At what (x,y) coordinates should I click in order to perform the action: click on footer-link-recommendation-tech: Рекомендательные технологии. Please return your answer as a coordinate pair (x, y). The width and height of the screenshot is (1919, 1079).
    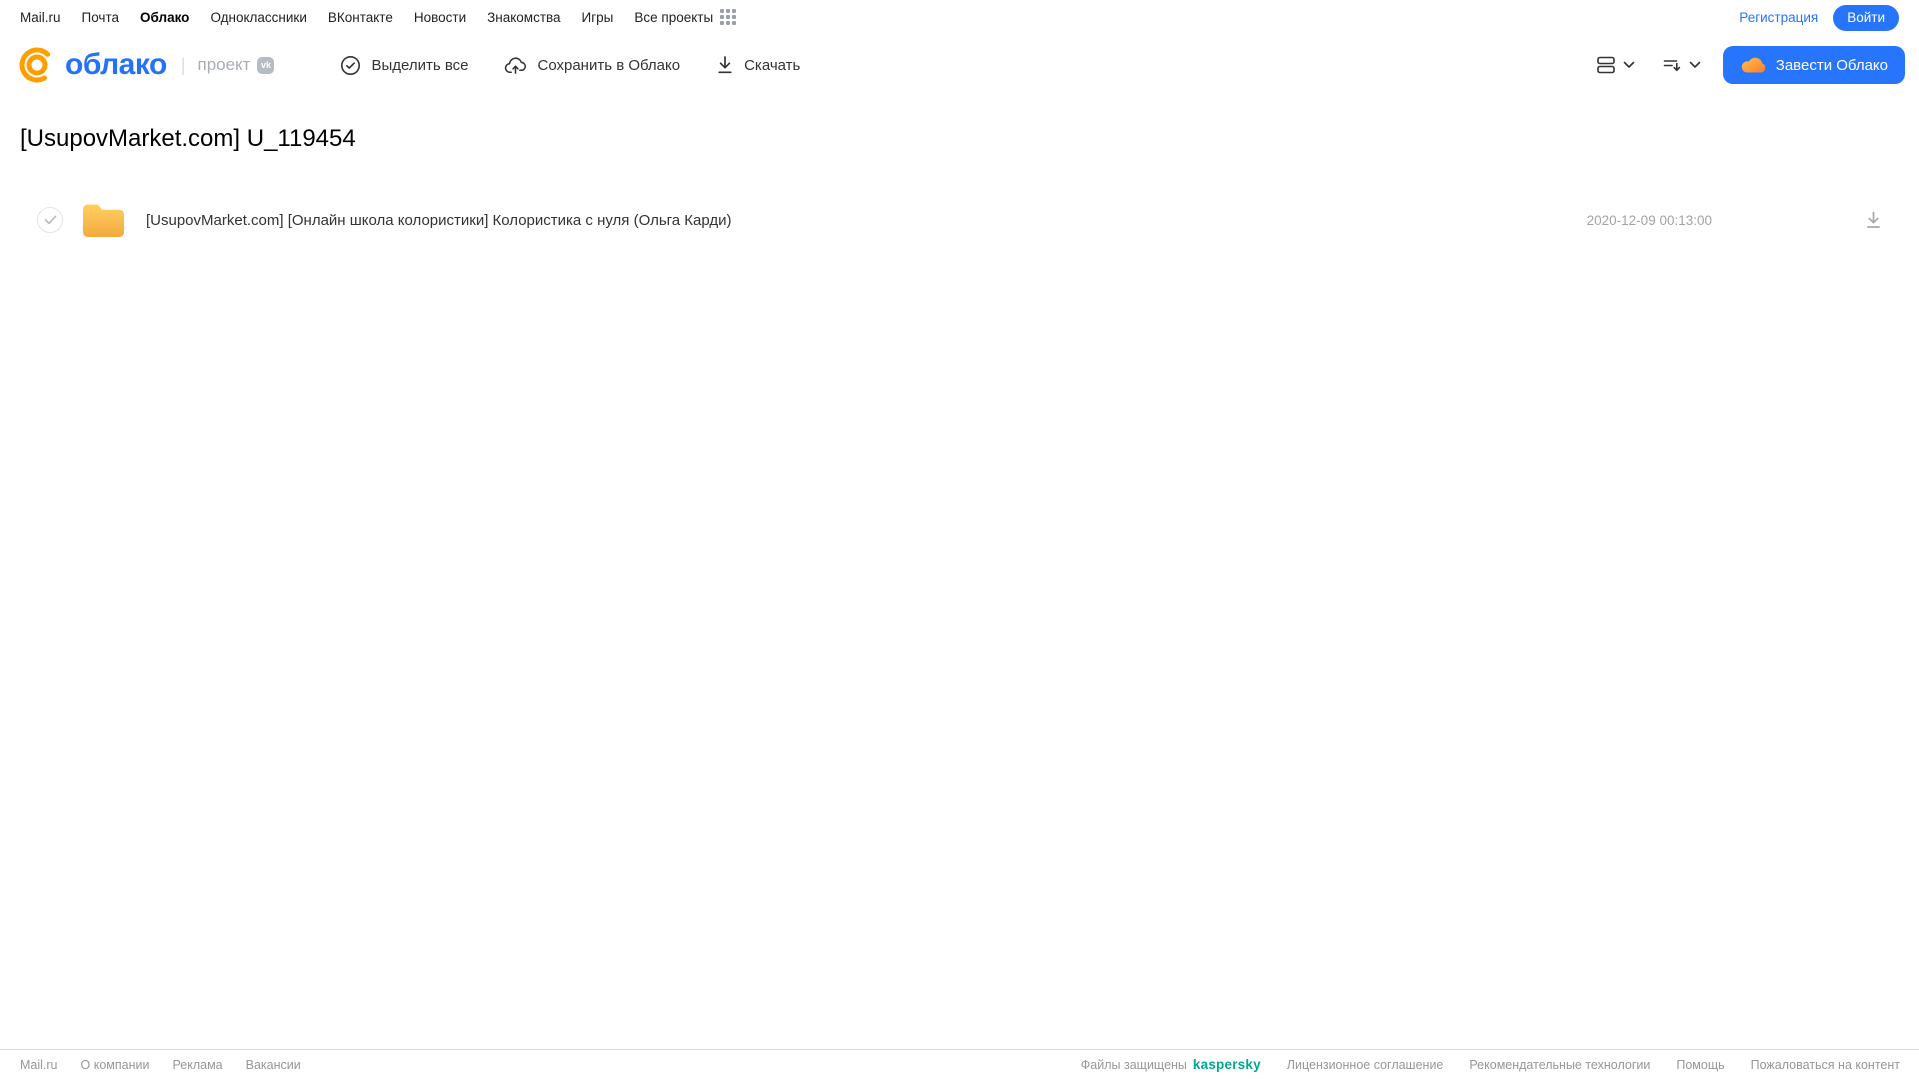
    Looking at the image, I should click on (1559, 1065).